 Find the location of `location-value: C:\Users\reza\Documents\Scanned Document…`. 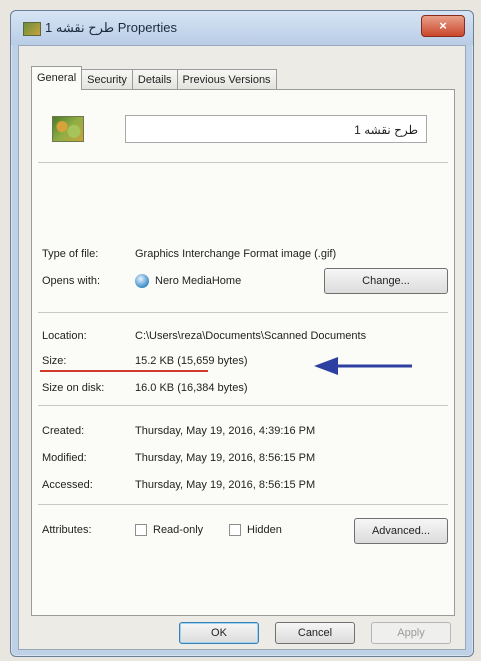

location-value: C:\Users\reza\Documents\Scanned Document… is located at coordinates (251, 336).